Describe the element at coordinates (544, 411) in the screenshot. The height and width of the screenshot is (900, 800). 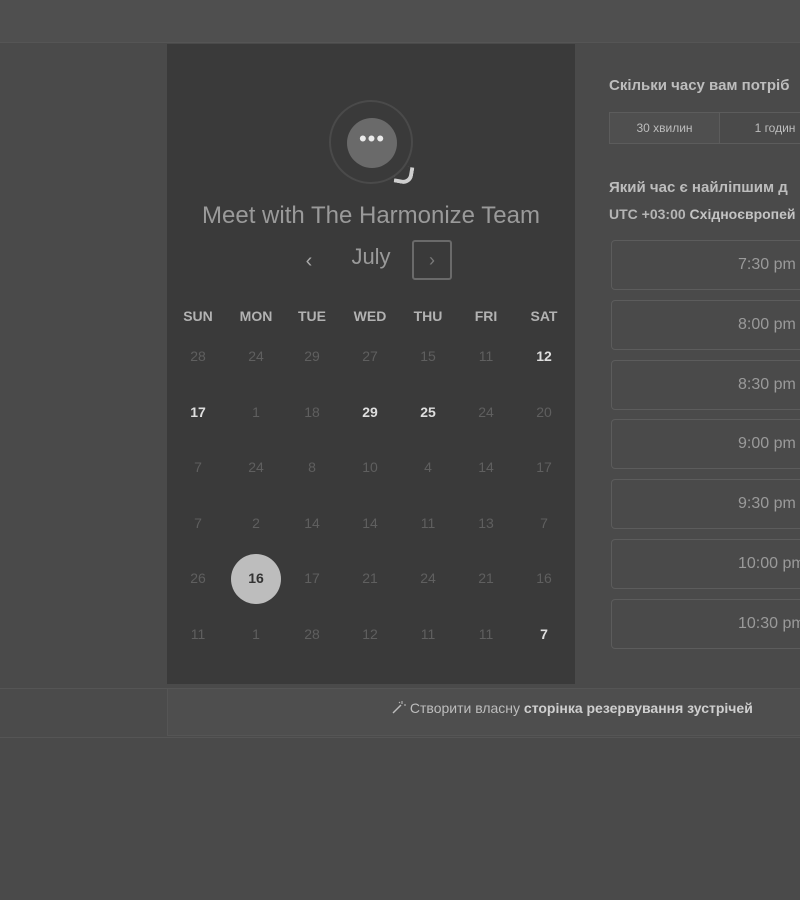
I see `calendar-day: 20` at that location.